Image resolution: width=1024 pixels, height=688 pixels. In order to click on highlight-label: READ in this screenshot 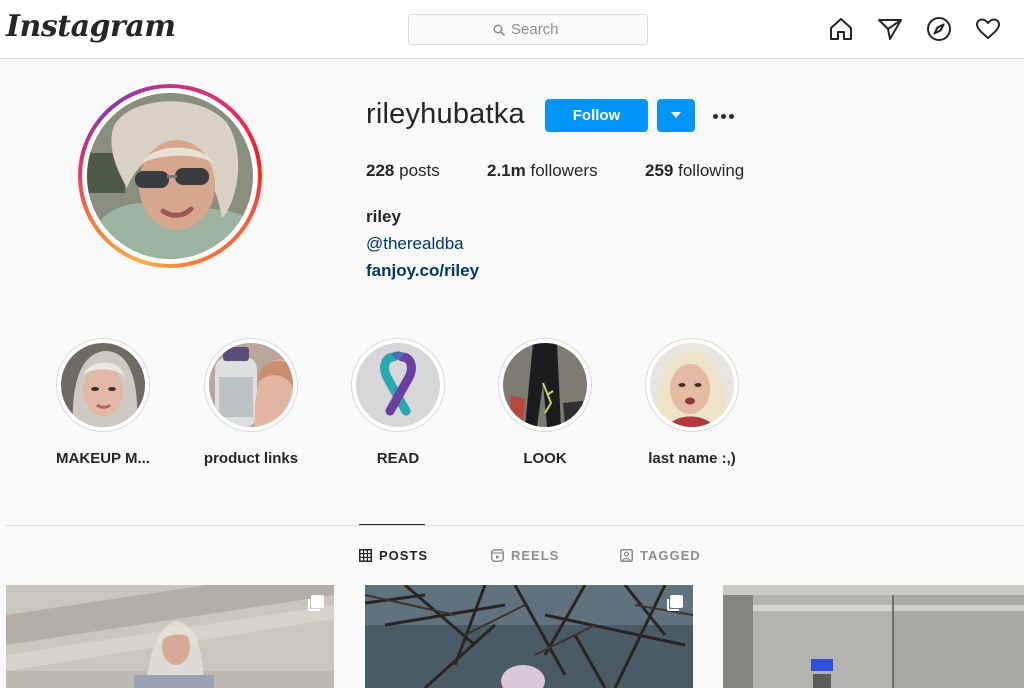, I will do `click(398, 458)`.